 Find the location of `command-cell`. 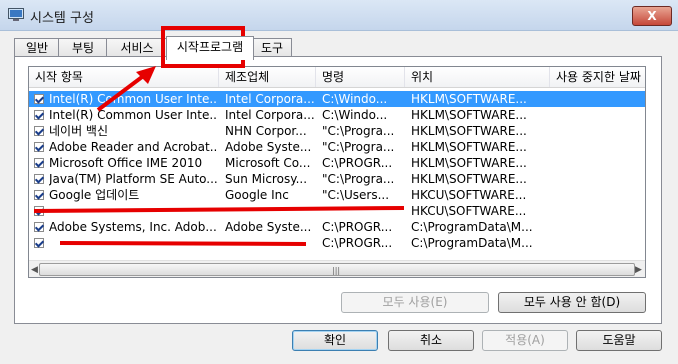

command-cell is located at coordinates (363, 211).